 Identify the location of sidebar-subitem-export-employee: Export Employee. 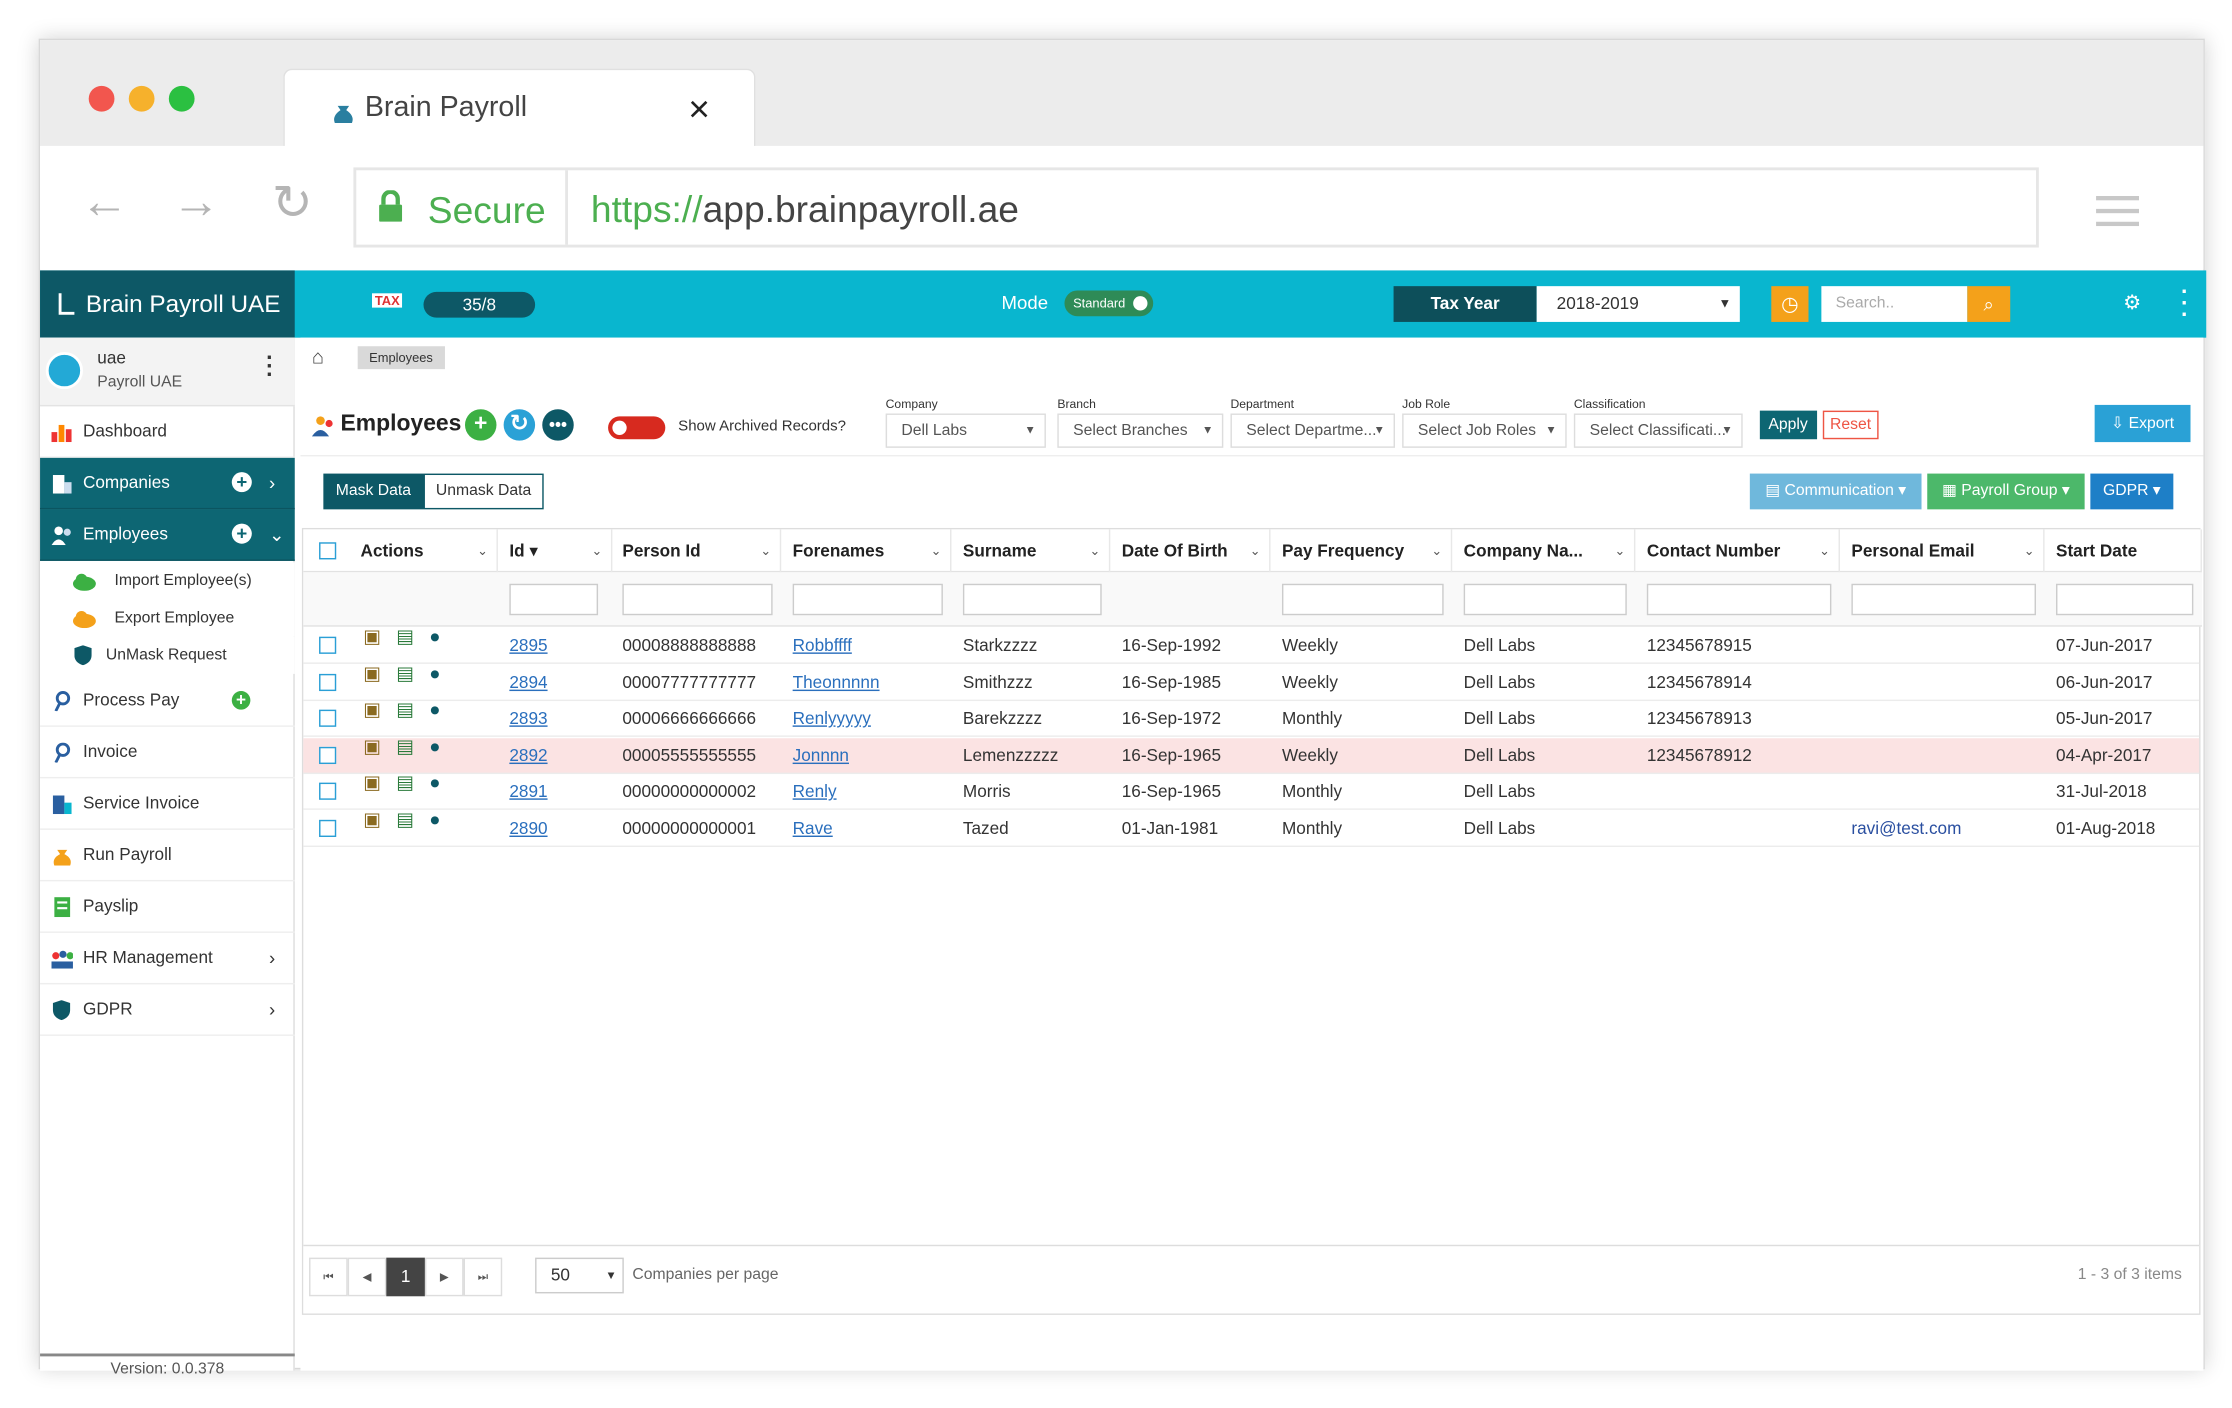
(167, 618).